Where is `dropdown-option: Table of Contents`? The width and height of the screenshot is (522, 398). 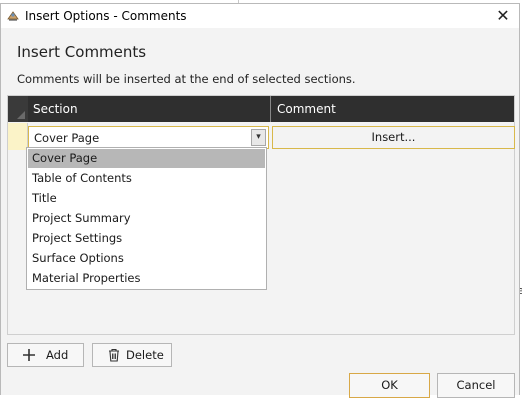
dropdown-option: Table of Contents is located at coordinates (146, 178).